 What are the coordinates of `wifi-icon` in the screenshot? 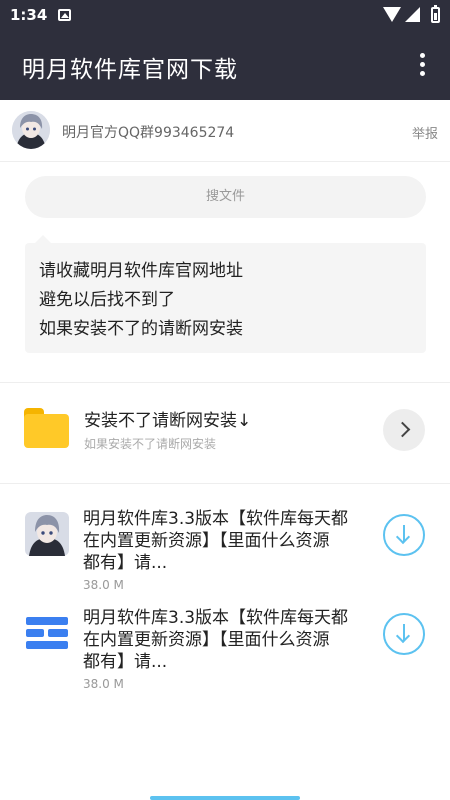 It's located at (392, 14).